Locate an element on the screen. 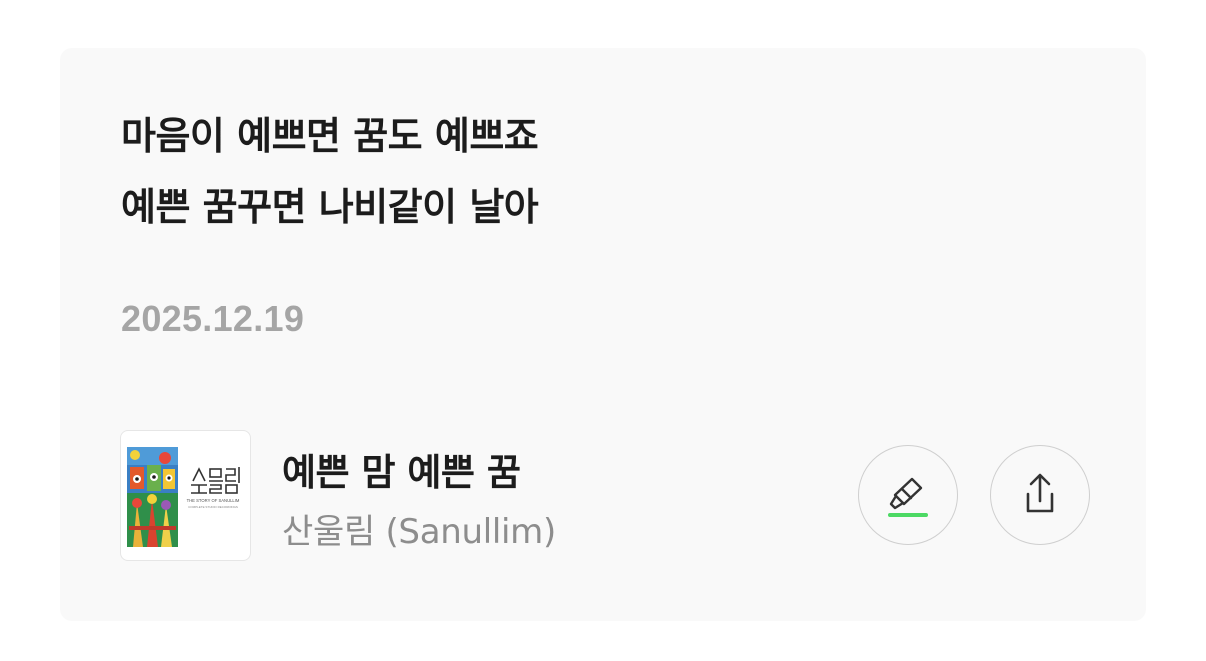  share-button is located at coordinates (1040, 495).